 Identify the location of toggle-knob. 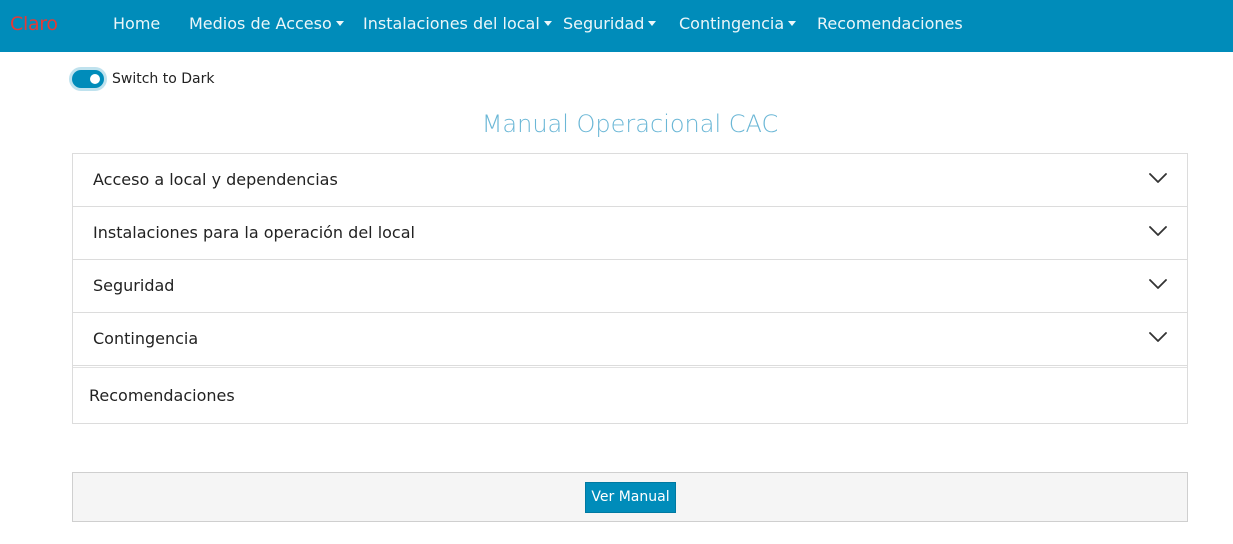
(95, 79).